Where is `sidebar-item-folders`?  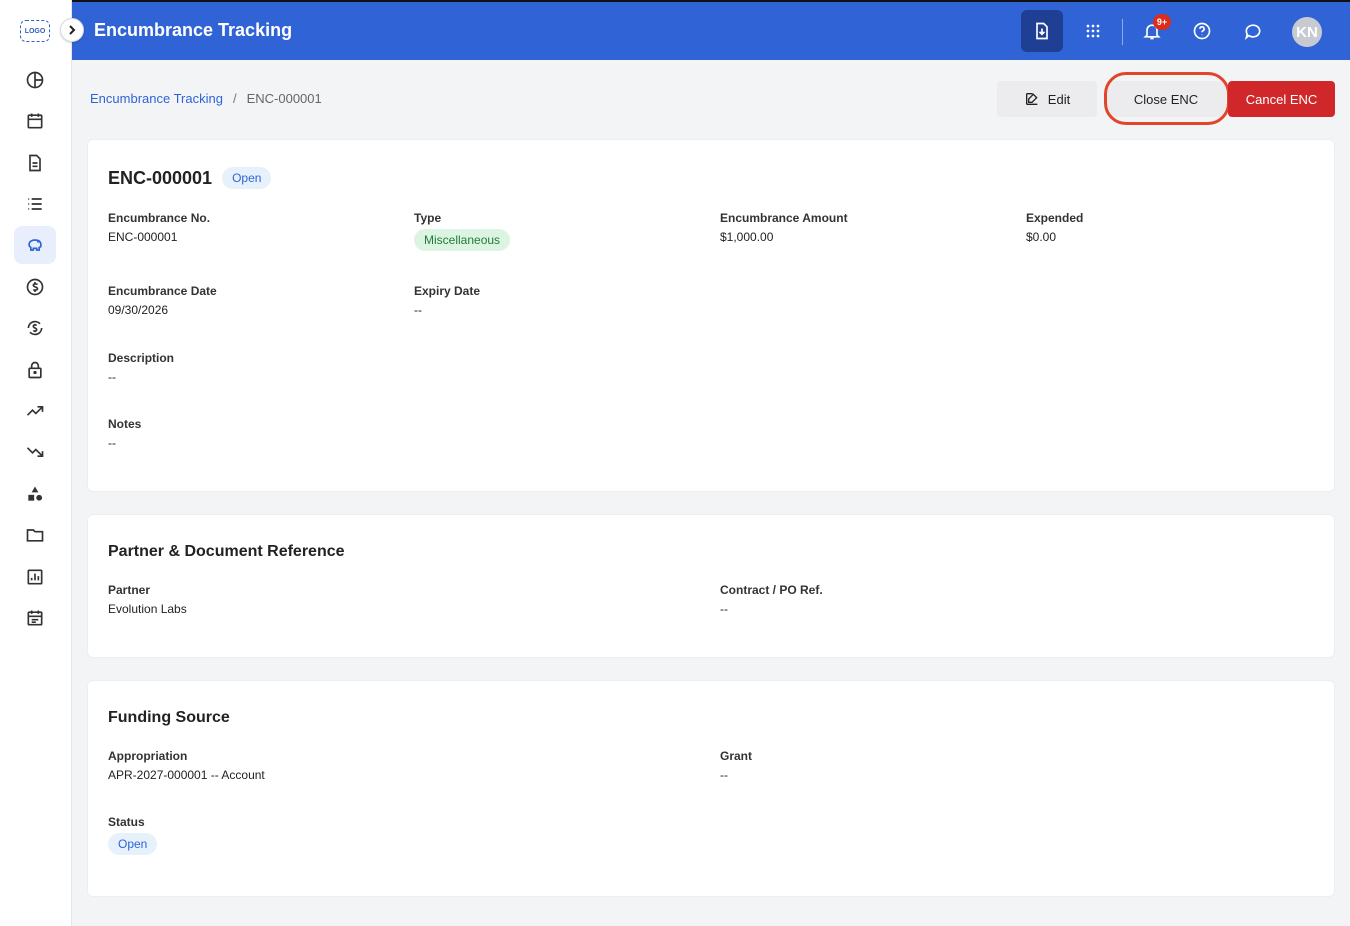
sidebar-item-folders is located at coordinates (35, 535).